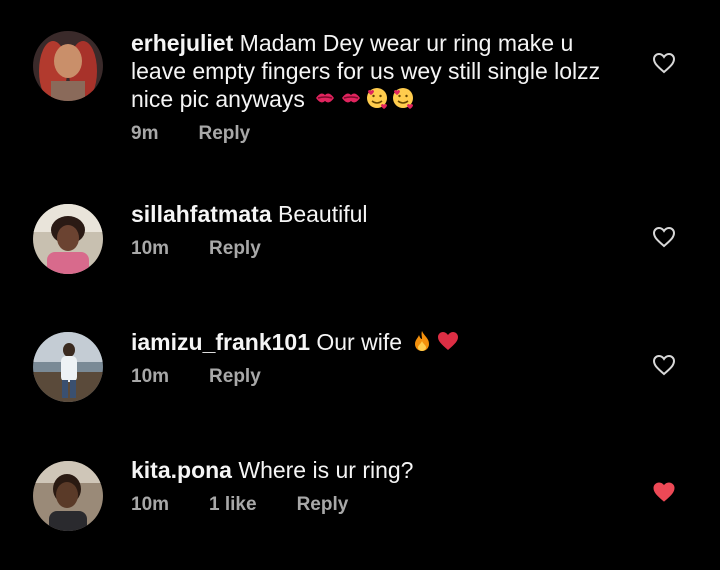  What do you see at coordinates (145, 133) in the screenshot?
I see `comment-timestamp: 9m` at bounding box center [145, 133].